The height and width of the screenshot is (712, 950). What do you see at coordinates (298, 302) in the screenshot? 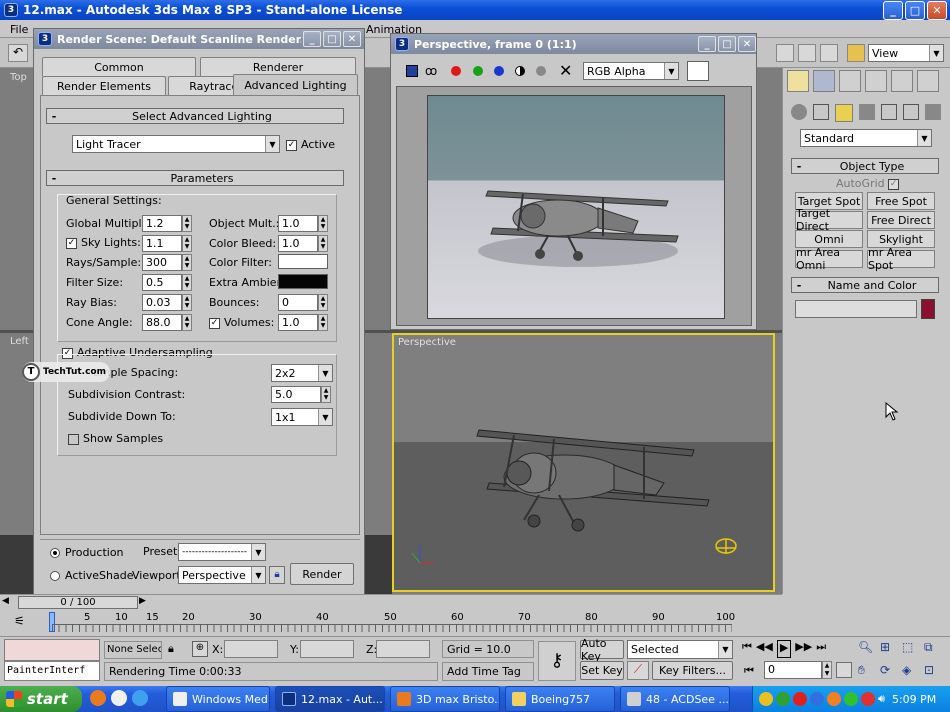
I see `bounces-input: 0` at bounding box center [298, 302].